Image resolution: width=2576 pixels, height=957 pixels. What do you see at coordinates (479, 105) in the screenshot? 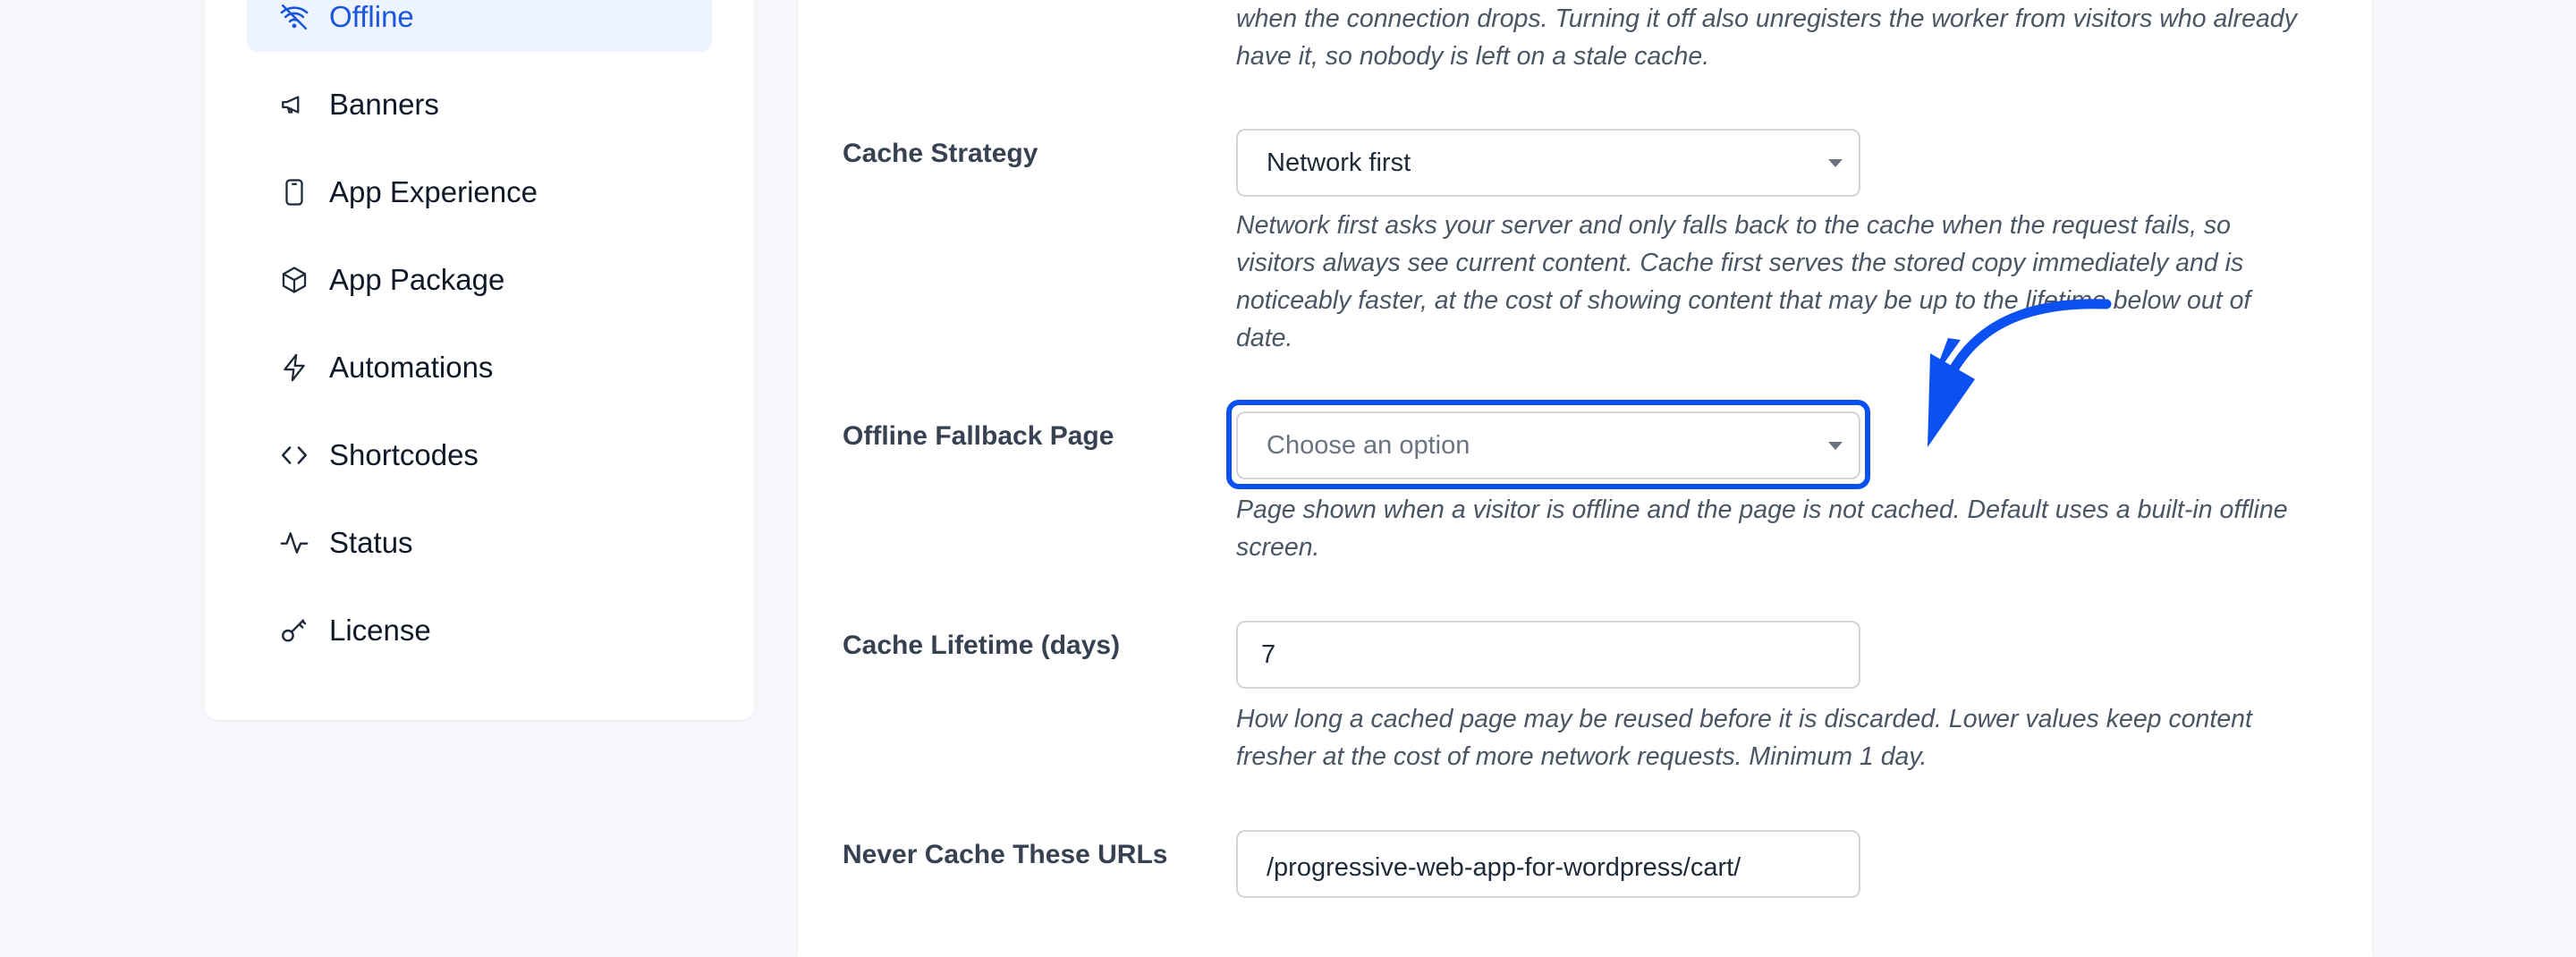
I see `sidebar-item-banners: Banners` at bounding box center [479, 105].